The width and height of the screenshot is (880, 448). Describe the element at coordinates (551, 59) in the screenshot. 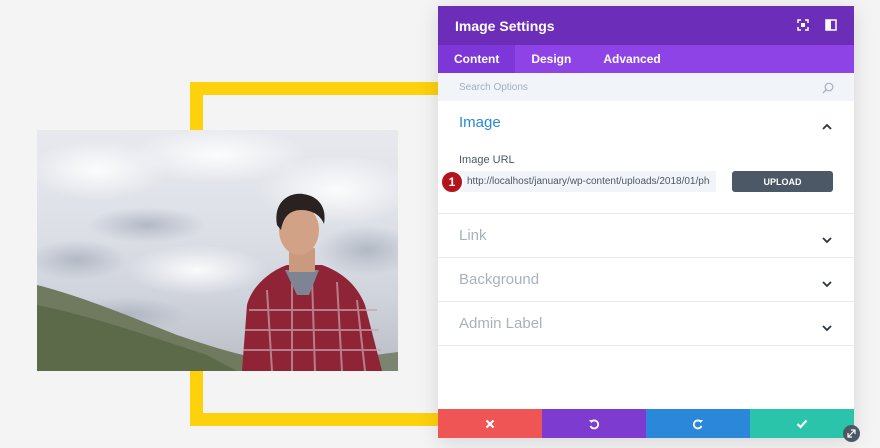

I see `tab-design: Design` at that location.